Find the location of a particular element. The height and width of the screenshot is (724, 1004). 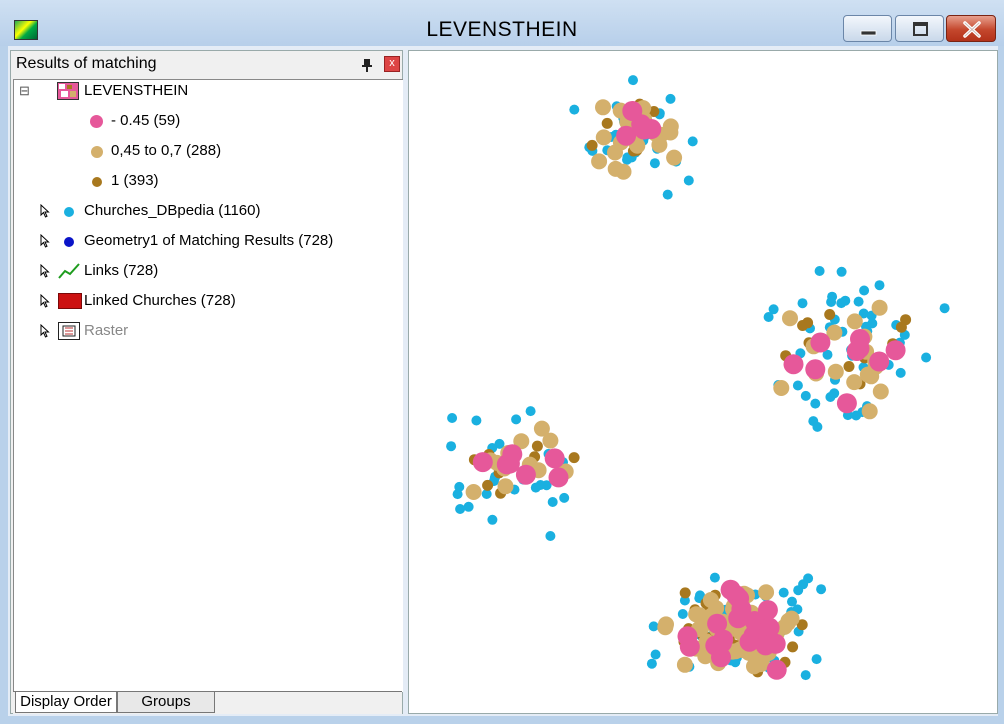

panel-tabs: Display Order Groups is located at coordinates (207, 702).